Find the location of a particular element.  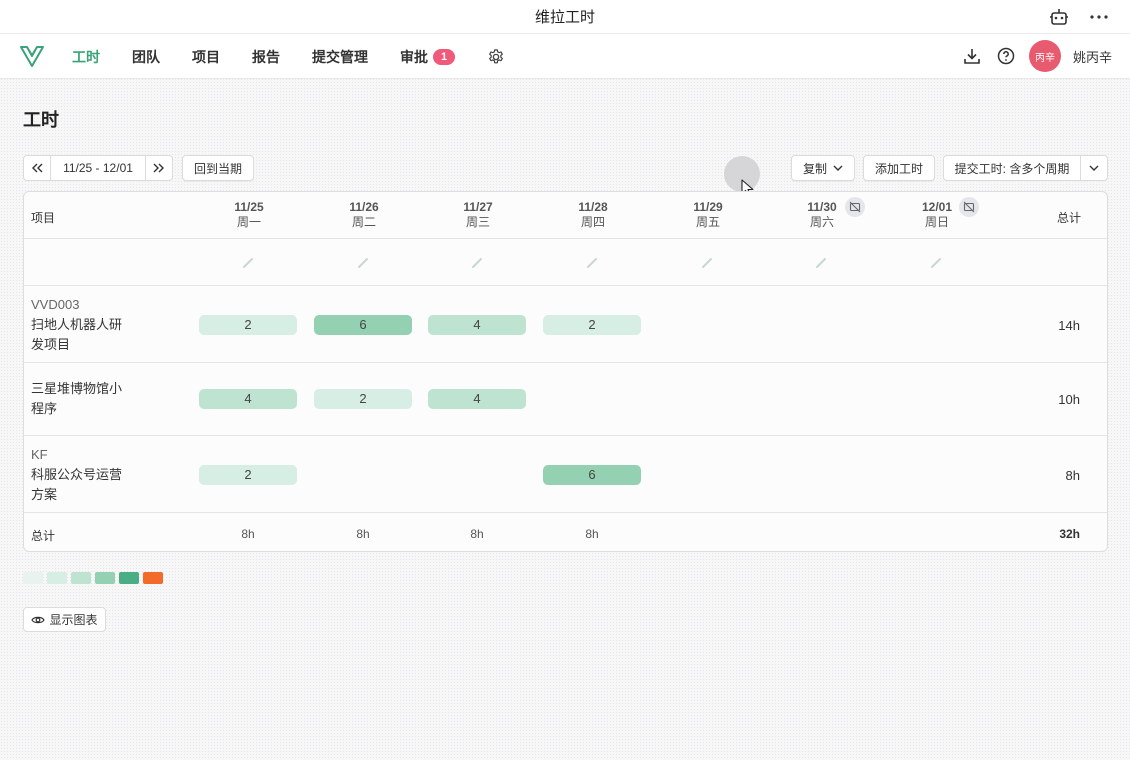

day-weekday: 周六 is located at coordinates (821, 222).